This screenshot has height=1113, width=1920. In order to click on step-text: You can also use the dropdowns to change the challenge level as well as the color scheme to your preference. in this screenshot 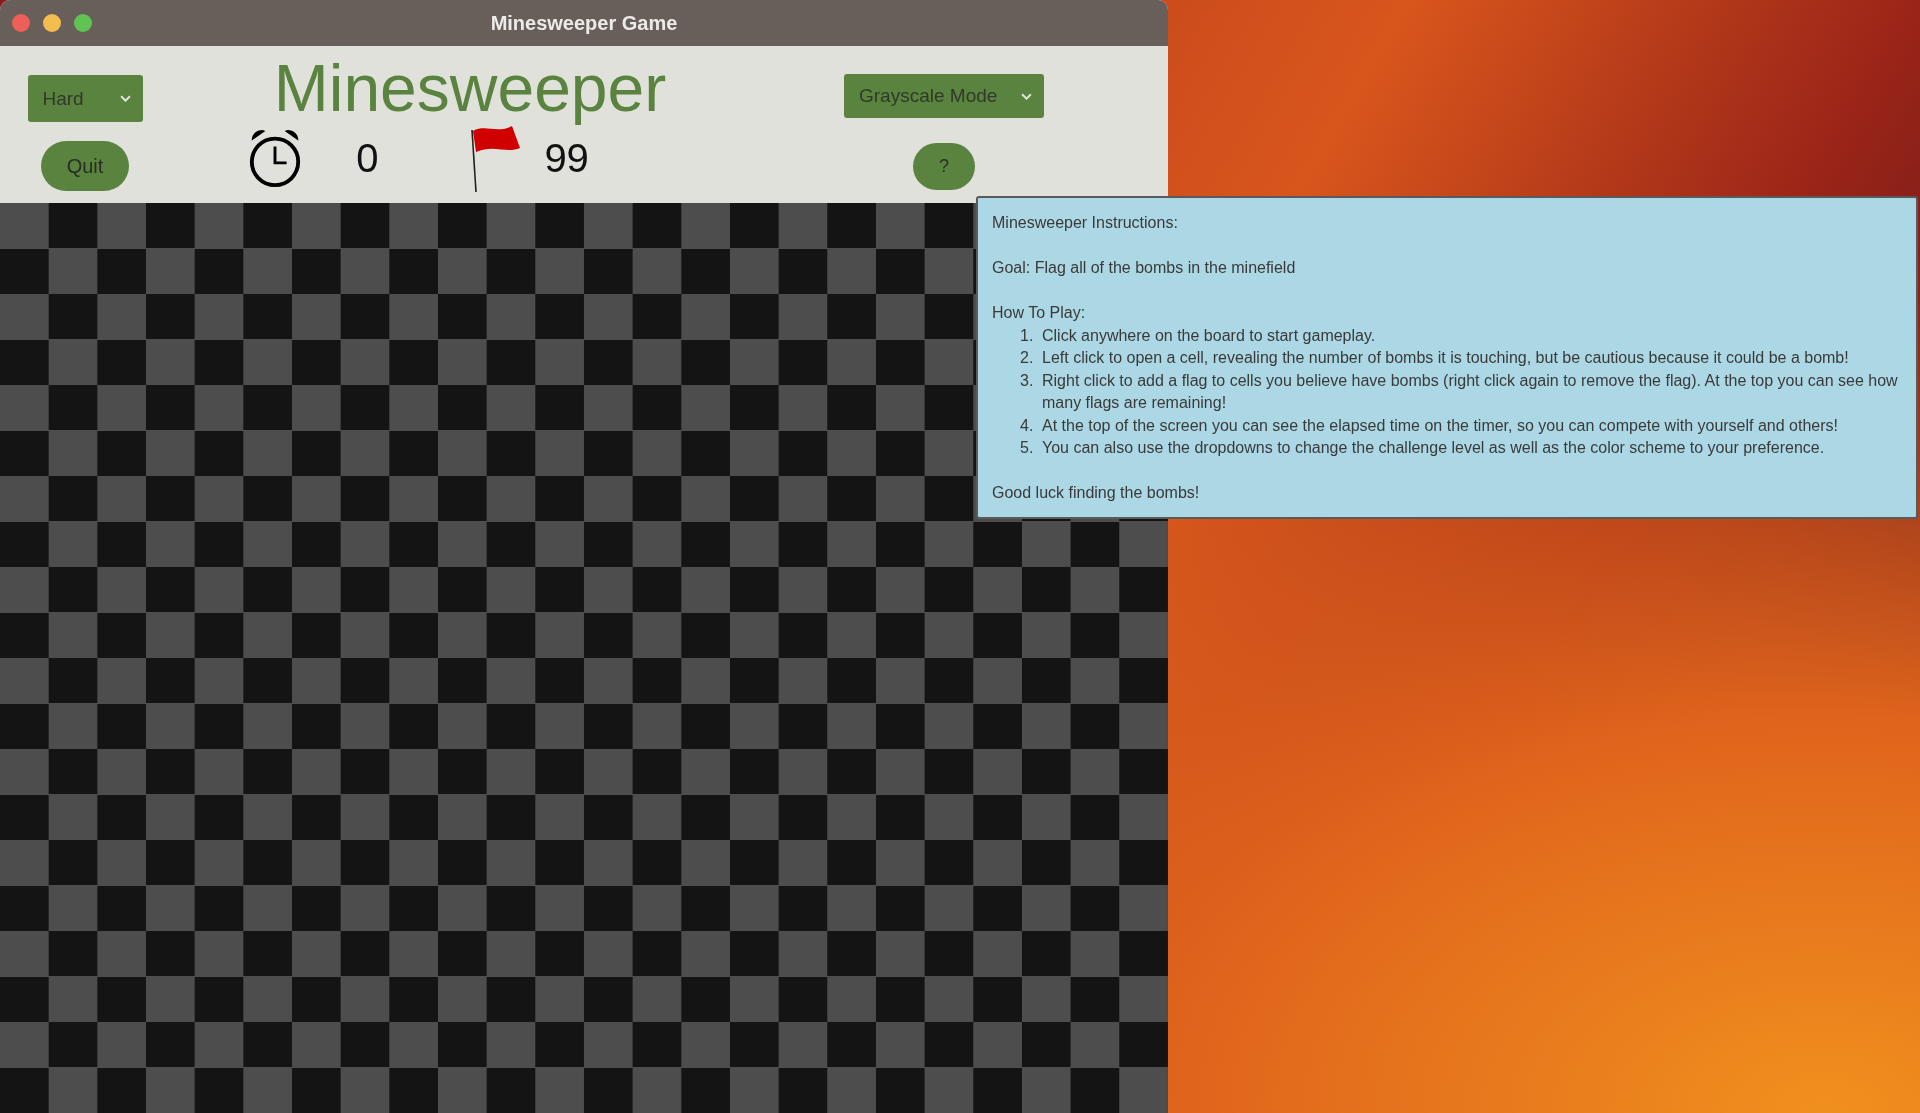, I will do `click(1434, 448)`.